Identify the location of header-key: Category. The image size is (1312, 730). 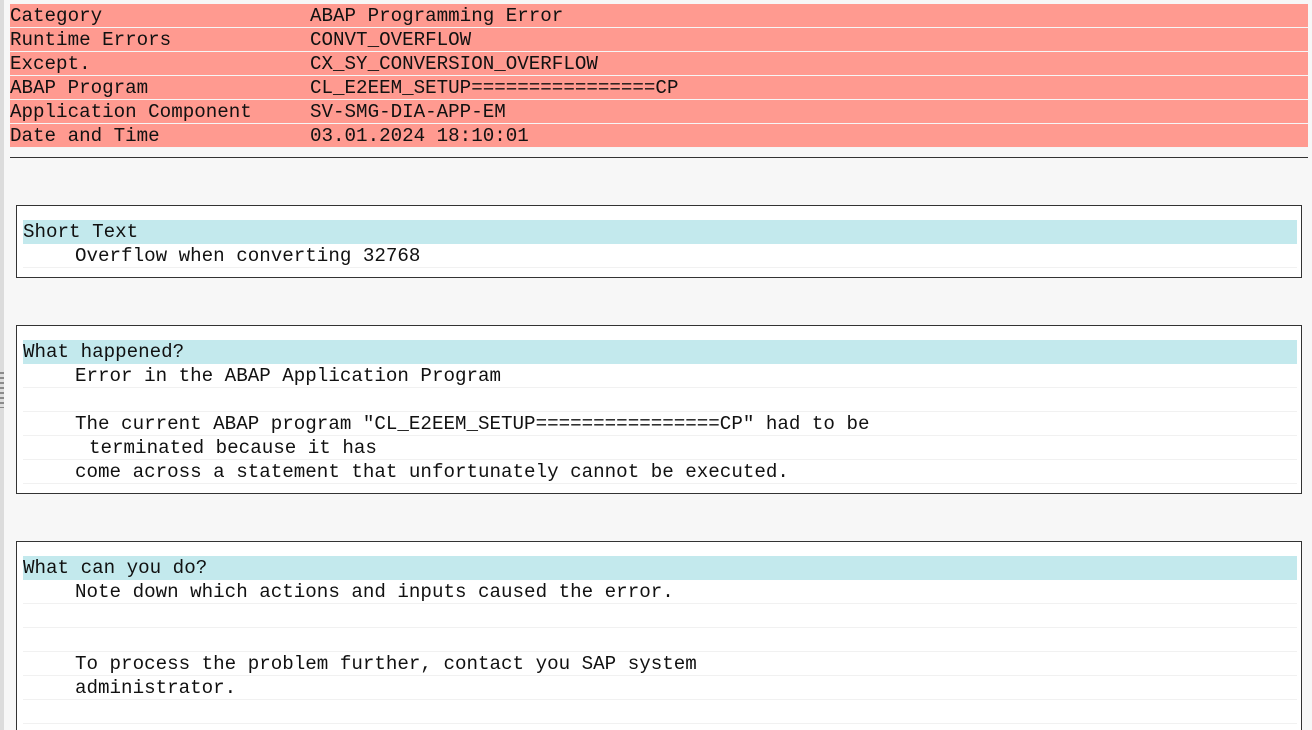
(56, 16).